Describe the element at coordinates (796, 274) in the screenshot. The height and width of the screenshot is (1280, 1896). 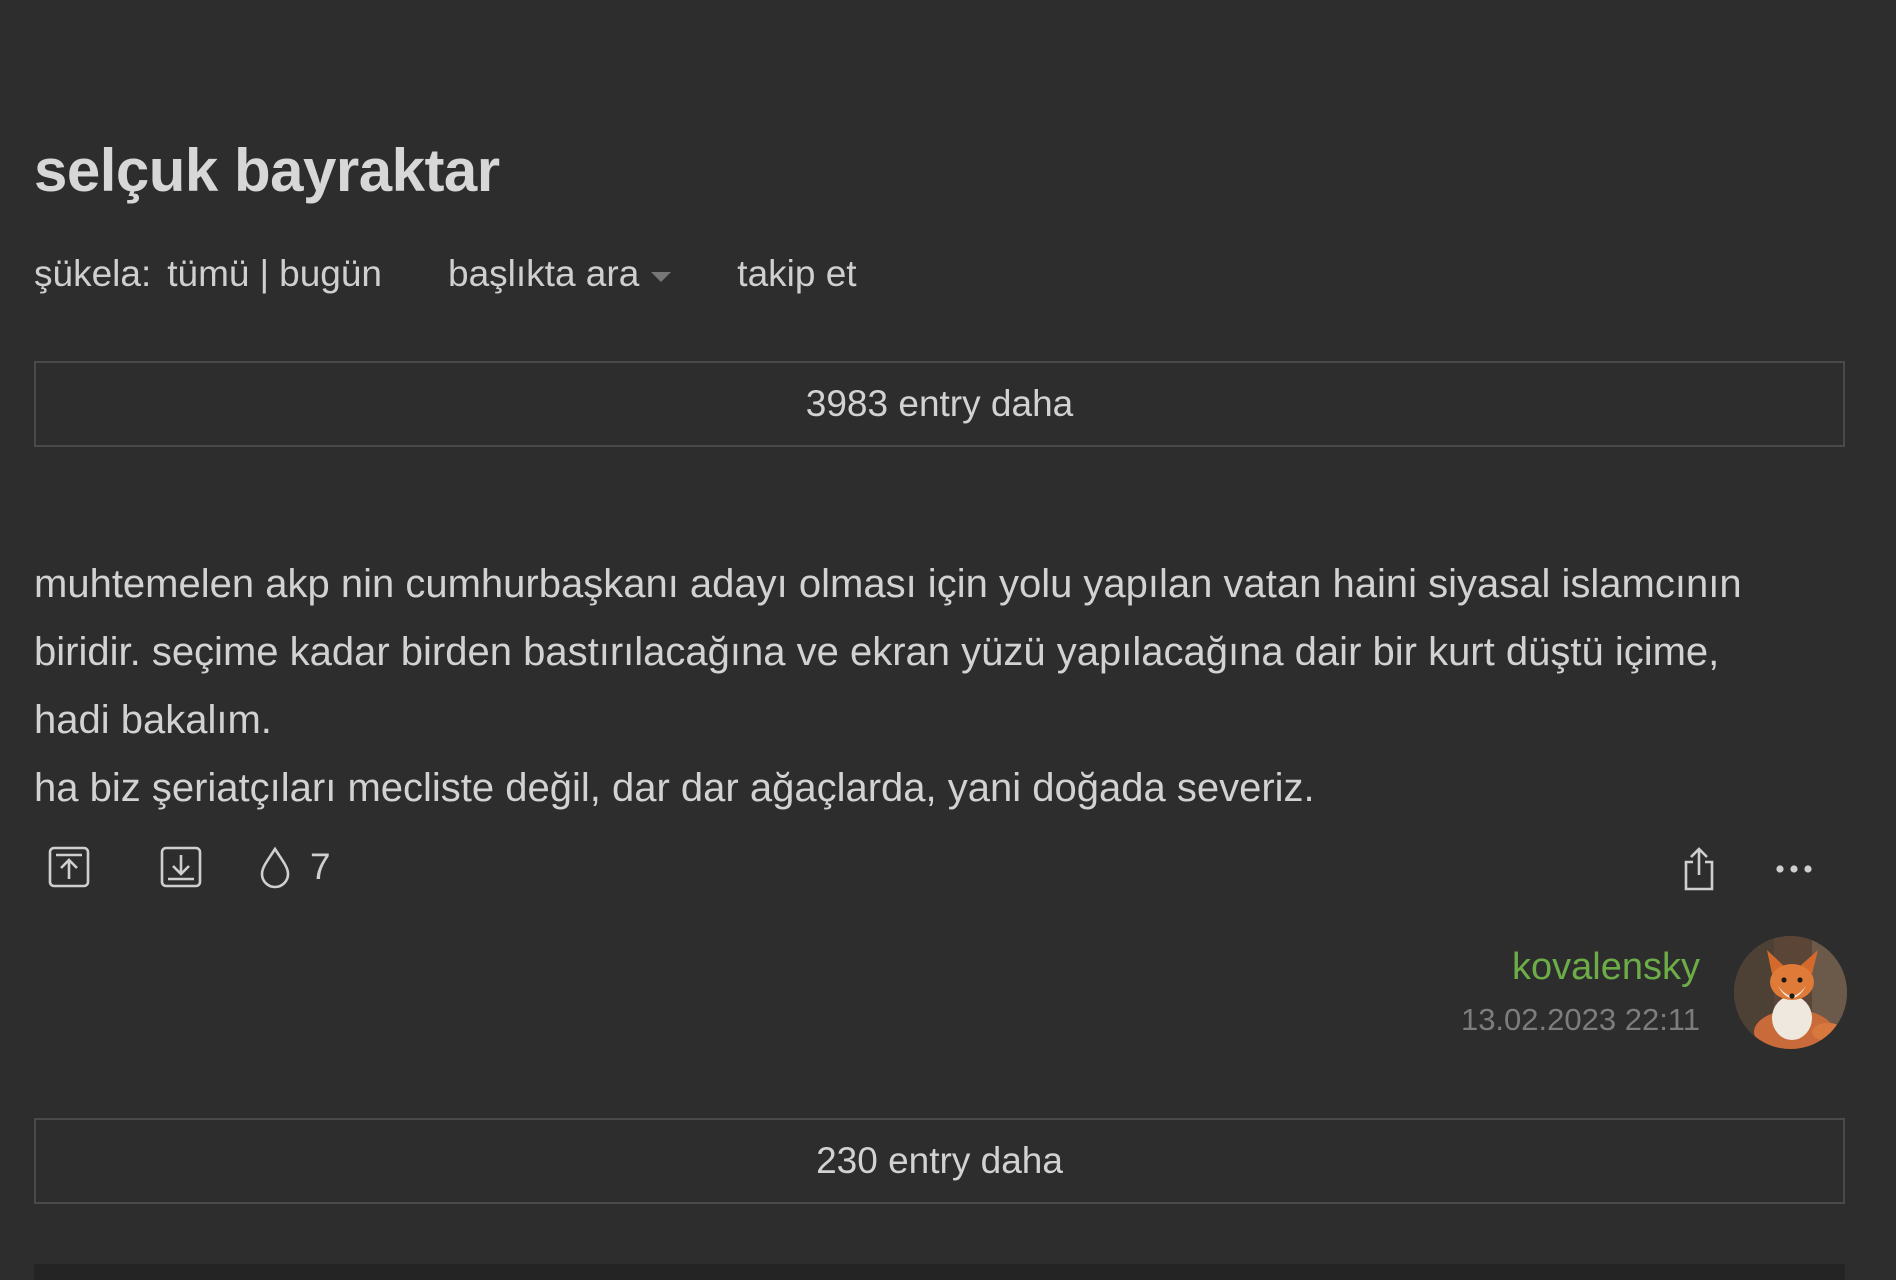
I see `follow-topic-link: takip et` at that location.